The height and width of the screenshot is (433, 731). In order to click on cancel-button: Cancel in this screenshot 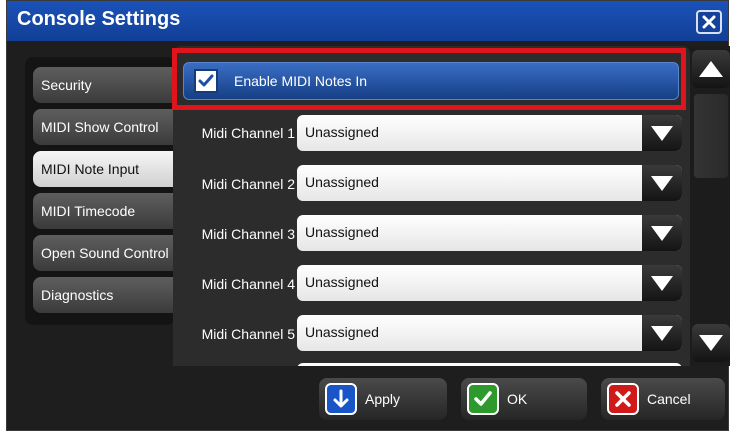, I will do `click(663, 399)`.